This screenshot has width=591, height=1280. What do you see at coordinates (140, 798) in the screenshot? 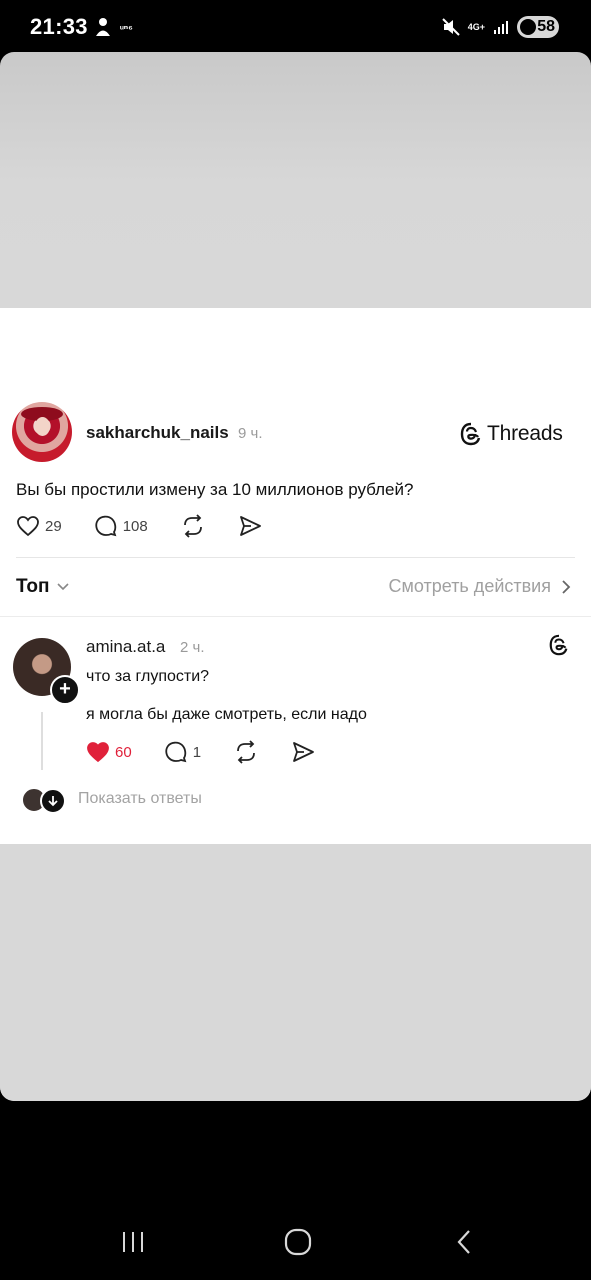
I see `show-replies-label: Показать ответы` at bounding box center [140, 798].